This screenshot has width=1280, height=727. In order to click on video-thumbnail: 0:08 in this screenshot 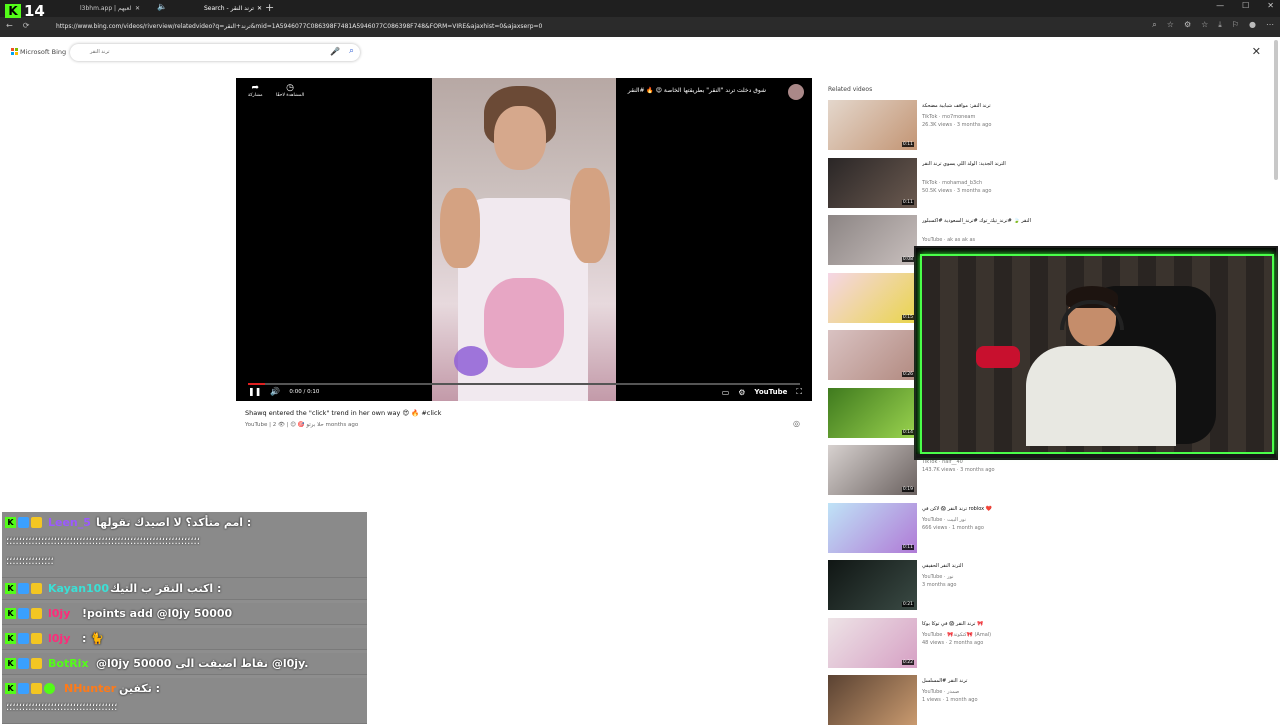, I will do `click(872, 240)`.